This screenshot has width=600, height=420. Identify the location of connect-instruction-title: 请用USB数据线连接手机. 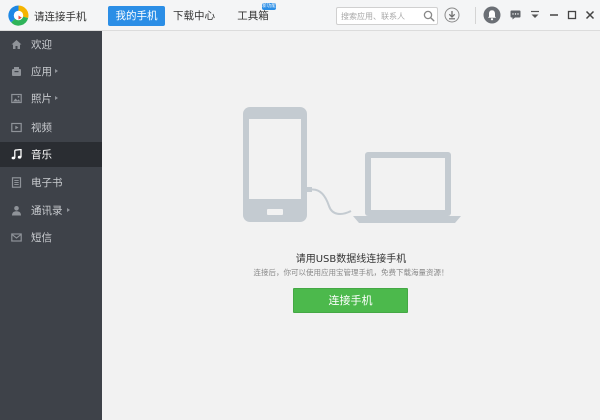
(351, 259).